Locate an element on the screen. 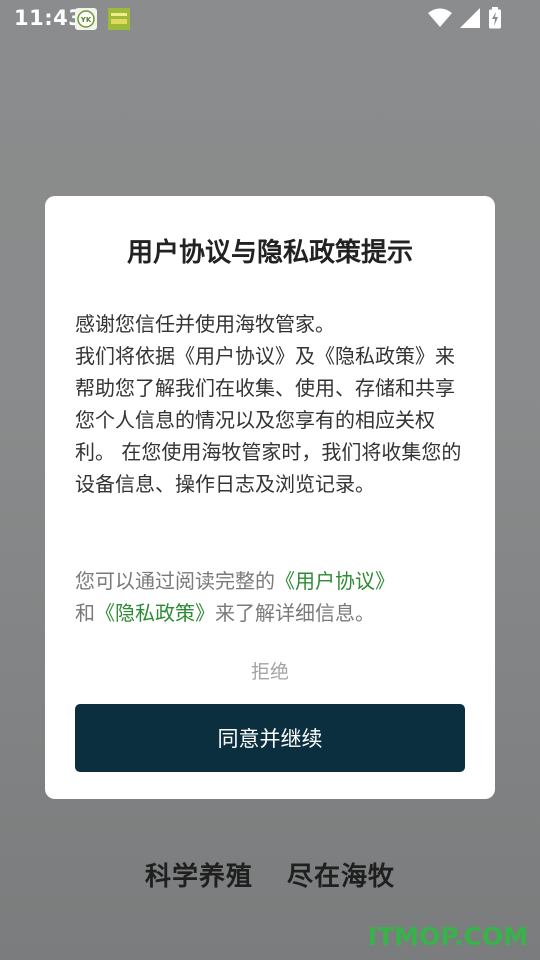 The height and width of the screenshot is (960, 540). slogan-part-2: 尽在海牧 is located at coordinates (341, 877).